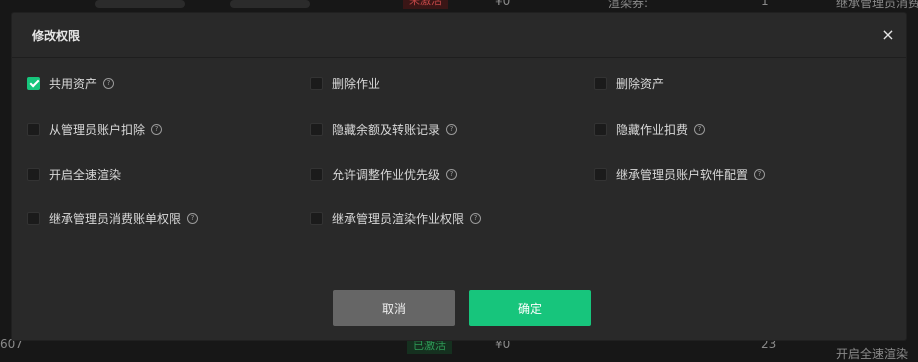  I want to click on option-full-speed-render: 开启全速渲染, so click(74, 174).